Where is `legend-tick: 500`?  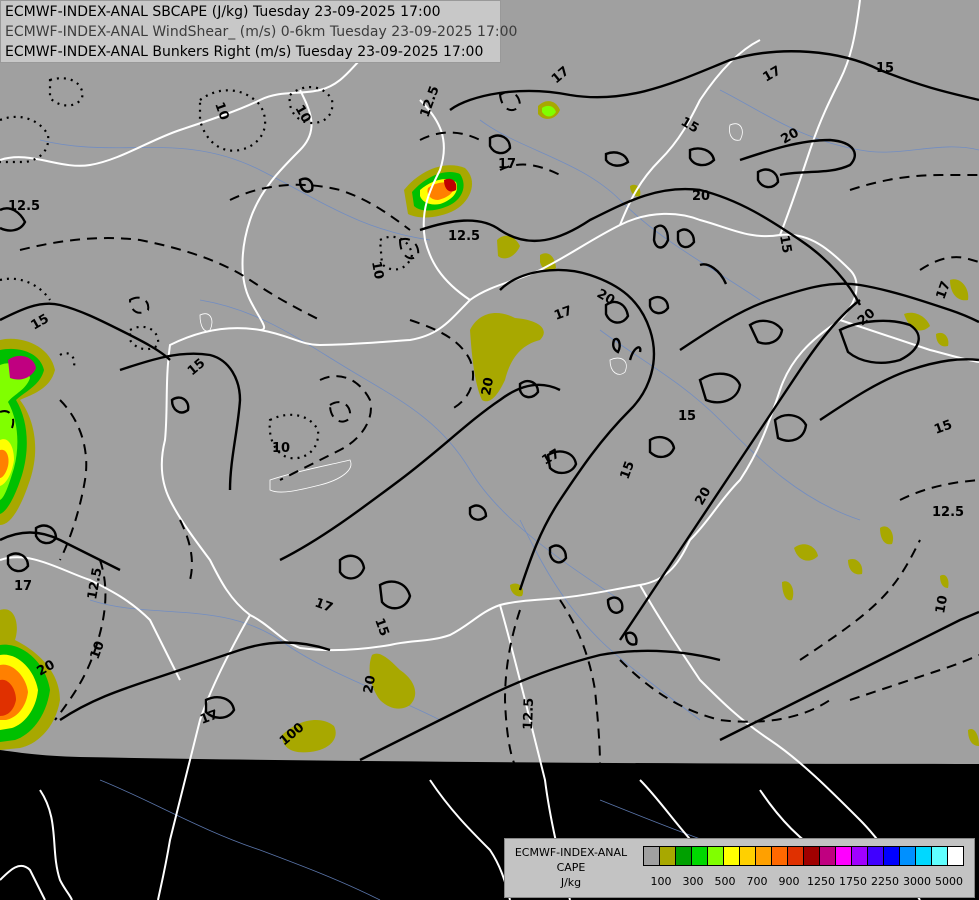 legend-tick: 500 is located at coordinates (725, 881).